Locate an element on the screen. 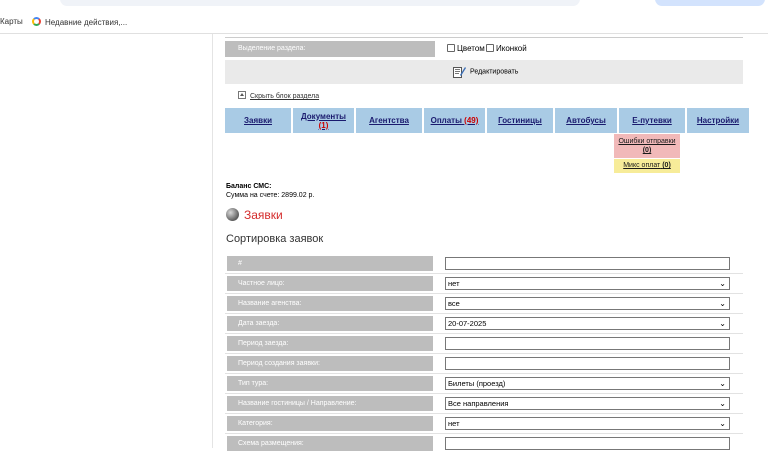 This screenshot has width=768, height=451. sms-balance-sum: Сумма на счете: 2899.02 р. is located at coordinates (270, 195).